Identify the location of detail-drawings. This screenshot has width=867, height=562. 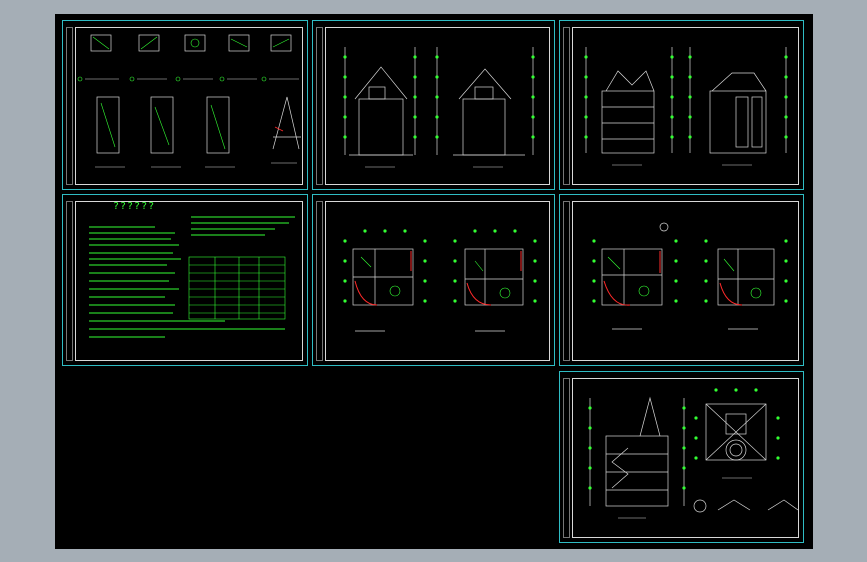
(189, 101).